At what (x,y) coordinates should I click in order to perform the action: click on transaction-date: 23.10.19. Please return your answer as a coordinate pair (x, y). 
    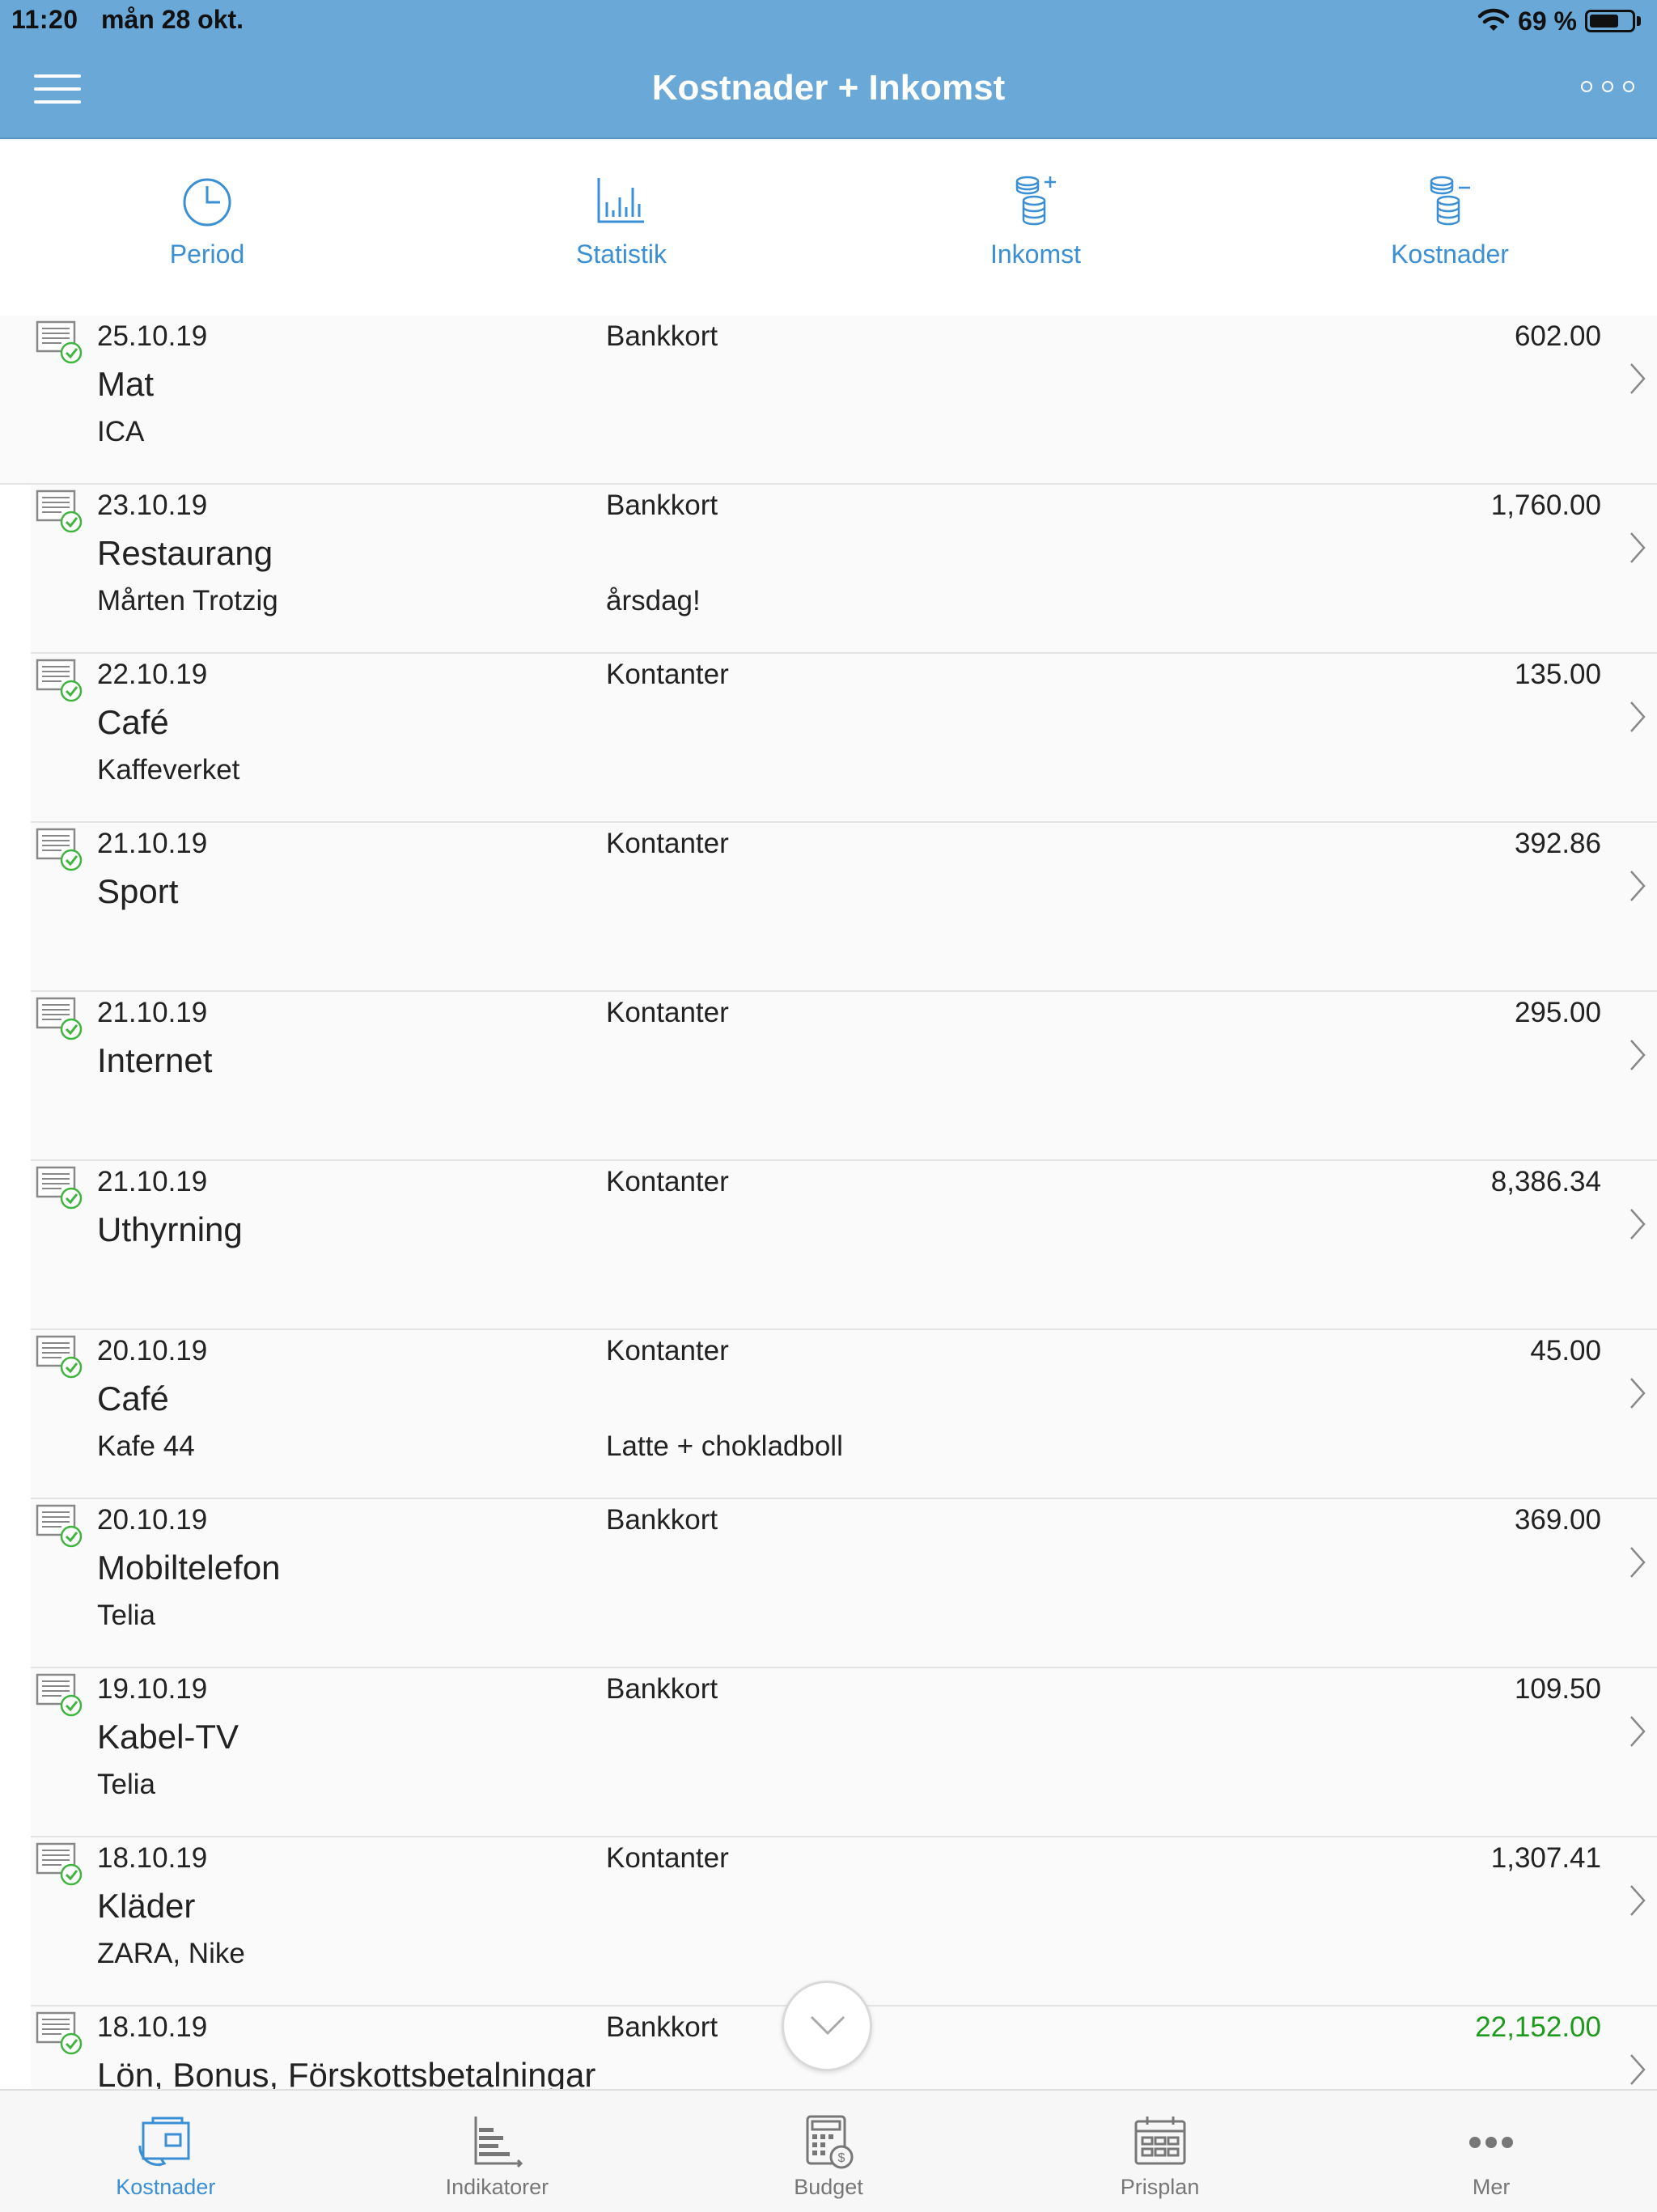
    Looking at the image, I should click on (152, 505).